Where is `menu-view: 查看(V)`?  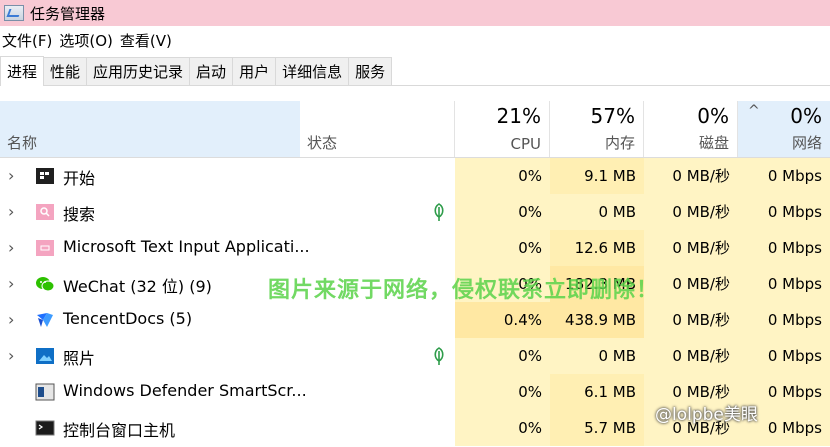
menu-view: 查看(V) is located at coordinates (147, 40).